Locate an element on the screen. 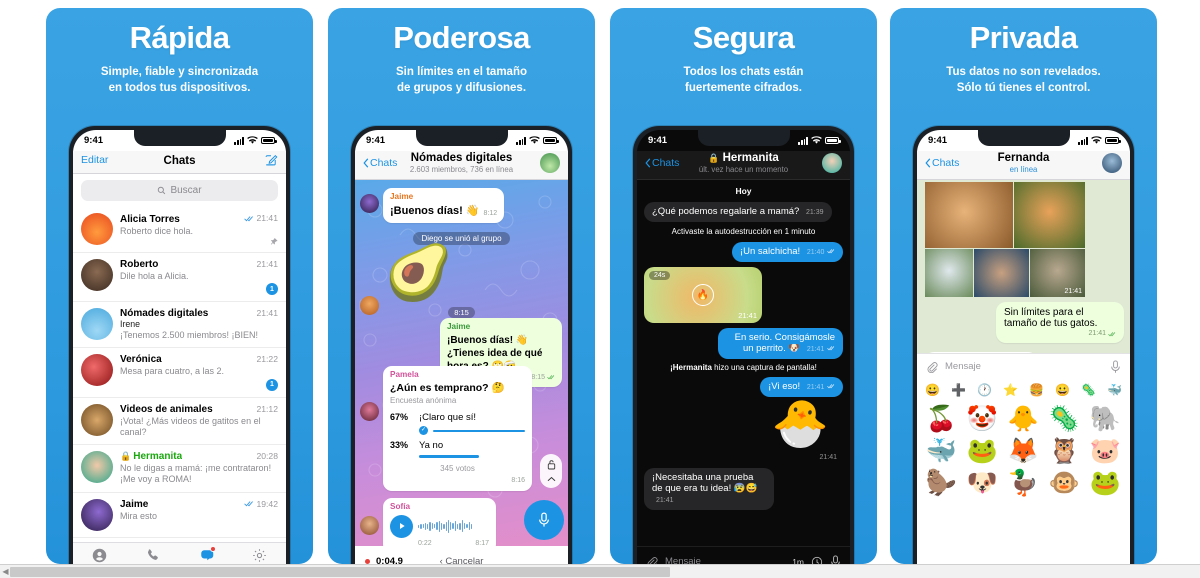  sticker-item: 🦠 is located at coordinates (1064, 419).